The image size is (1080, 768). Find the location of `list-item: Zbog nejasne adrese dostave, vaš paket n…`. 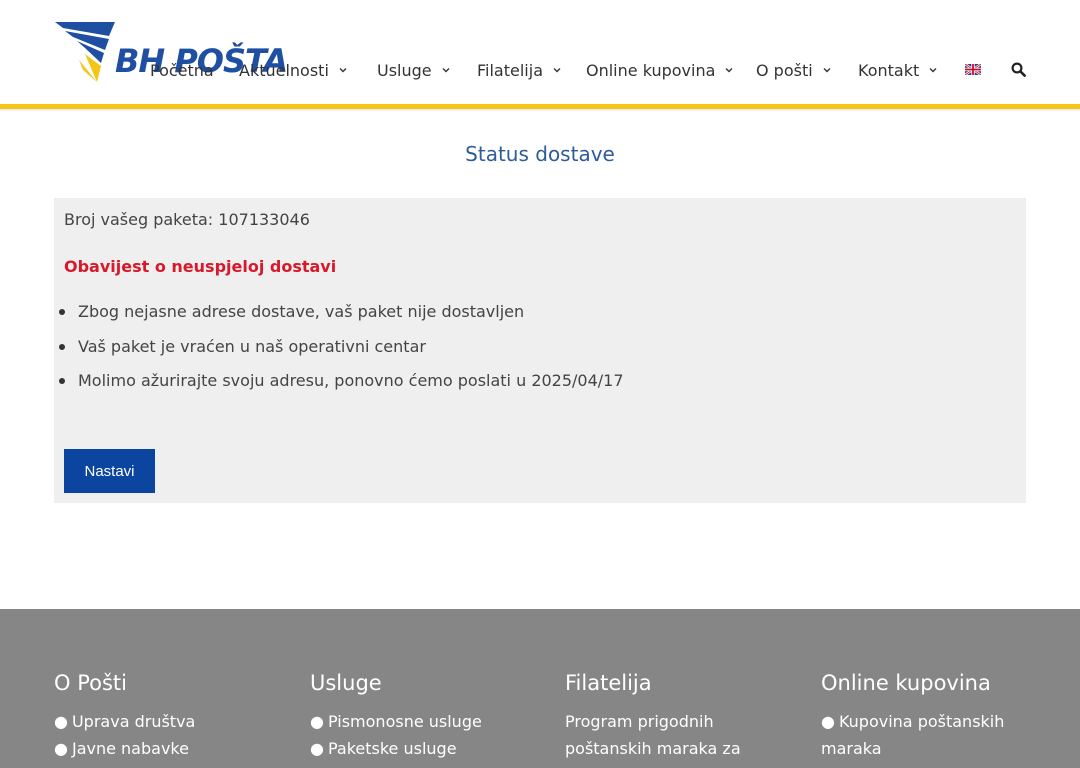

list-item: Zbog nejasne adrese dostave, vaš paket n… is located at coordinates (341, 319).